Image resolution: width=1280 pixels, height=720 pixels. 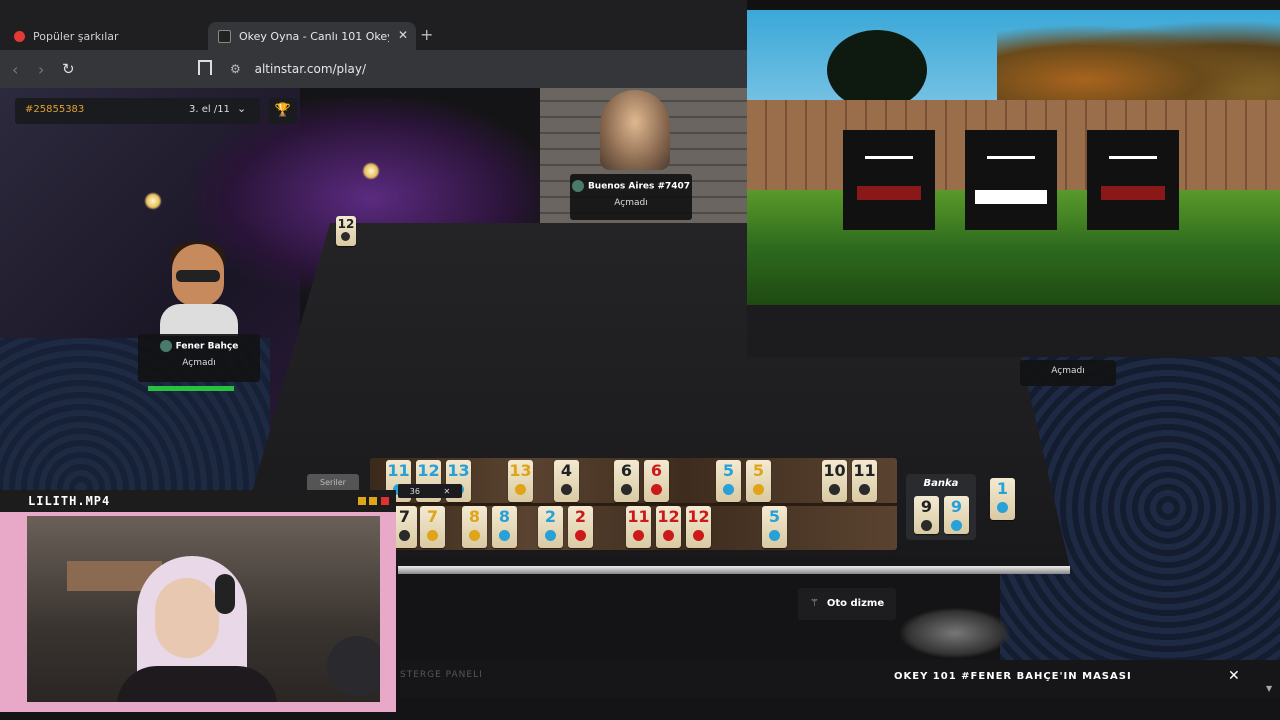 I want to click on discard-tile: 1, so click(x=1002, y=499).